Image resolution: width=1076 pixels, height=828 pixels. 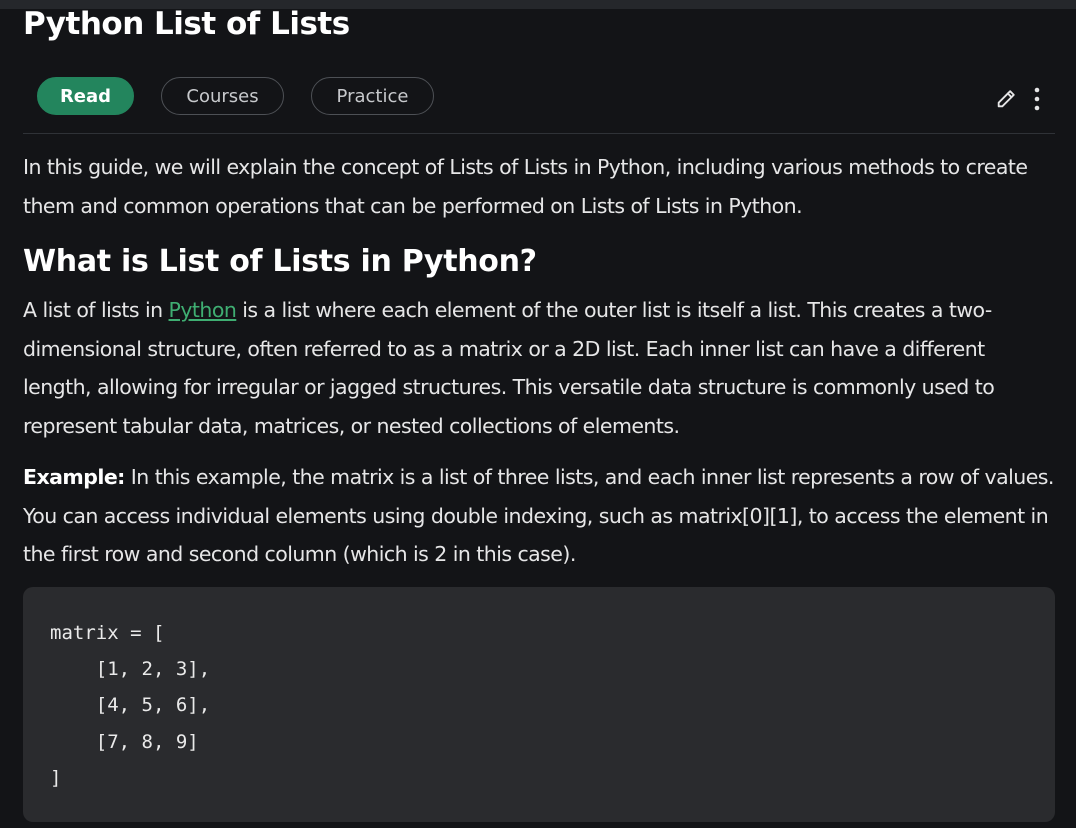 I want to click on python-link: Python, so click(x=203, y=310).